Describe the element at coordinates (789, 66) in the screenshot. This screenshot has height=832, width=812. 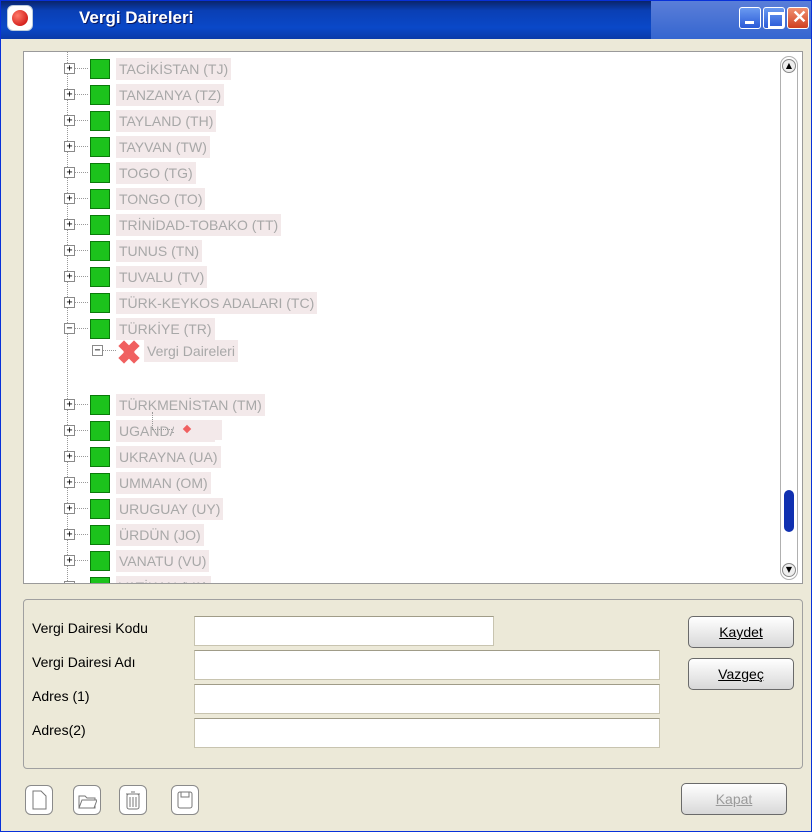
I see `scroll-up-icon: ▲` at that location.